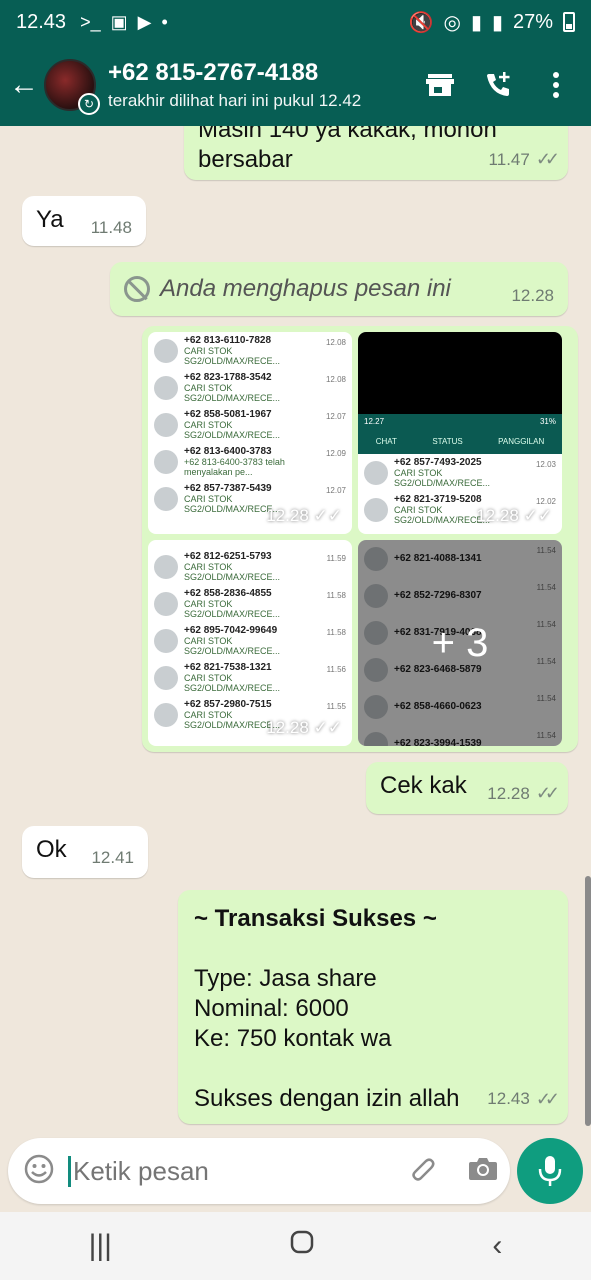 The height and width of the screenshot is (1280, 591). What do you see at coordinates (72, 87) in the screenshot?
I see `contact-avatar: ↻` at bounding box center [72, 87].